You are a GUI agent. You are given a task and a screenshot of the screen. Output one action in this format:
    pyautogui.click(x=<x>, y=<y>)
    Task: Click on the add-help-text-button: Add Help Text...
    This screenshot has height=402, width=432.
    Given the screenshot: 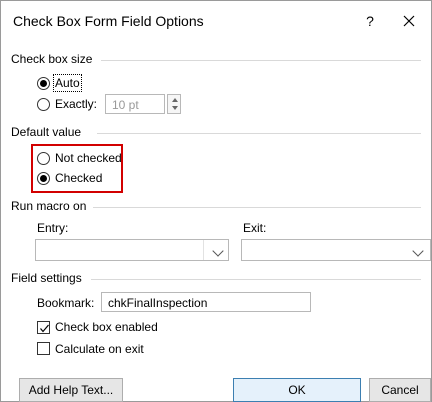 What is the action you would take?
    pyautogui.click(x=71, y=390)
    